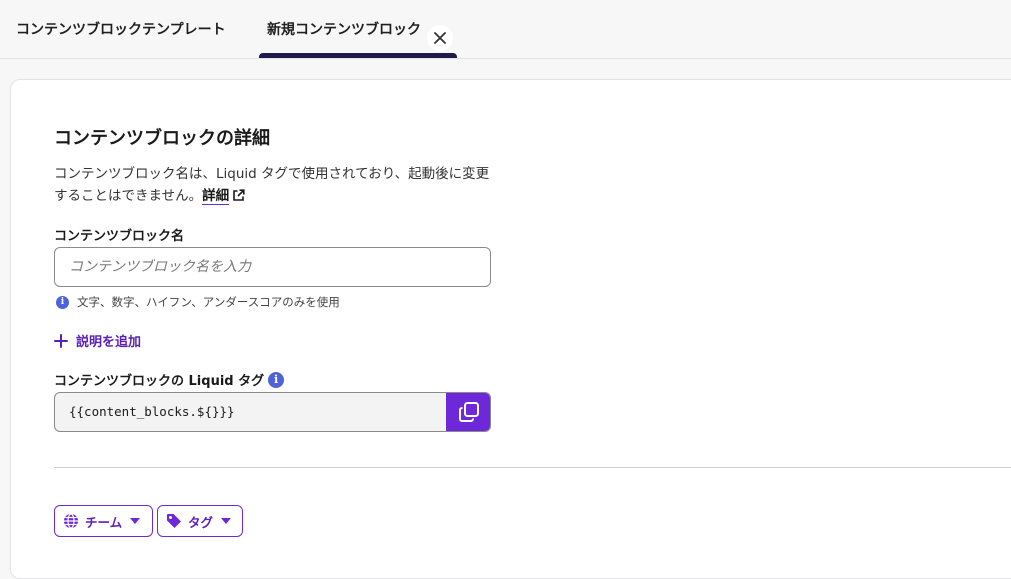 Image resolution: width=1011 pixels, height=579 pixels. Describe the element at coordinates (71, 521) in the screenshot. I see `globe-icon` at that location.